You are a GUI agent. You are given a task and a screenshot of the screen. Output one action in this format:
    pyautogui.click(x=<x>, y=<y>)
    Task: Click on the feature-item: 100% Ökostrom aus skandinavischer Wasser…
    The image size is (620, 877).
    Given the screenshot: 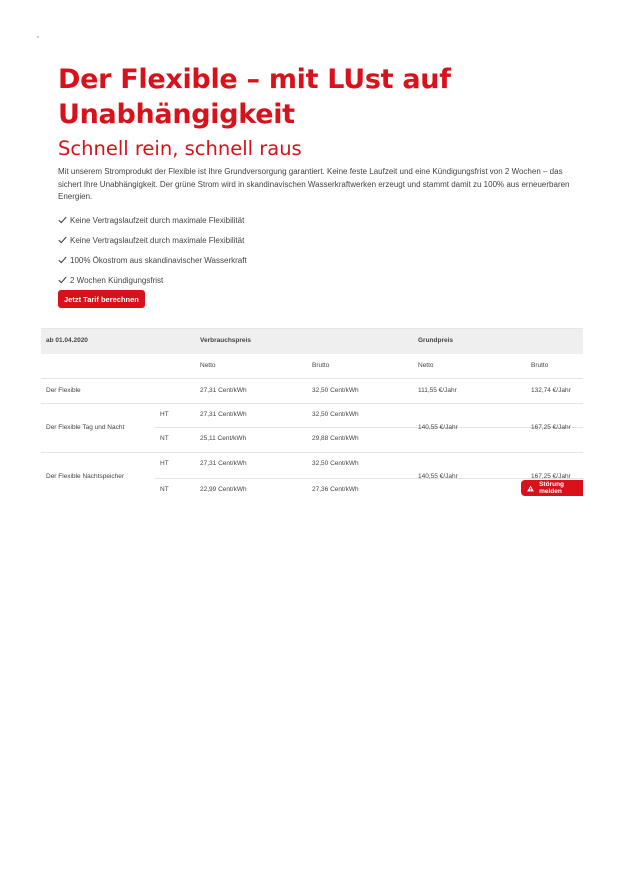 What is the action you would take?
    pyautogui.click(x=320, y=260)
    